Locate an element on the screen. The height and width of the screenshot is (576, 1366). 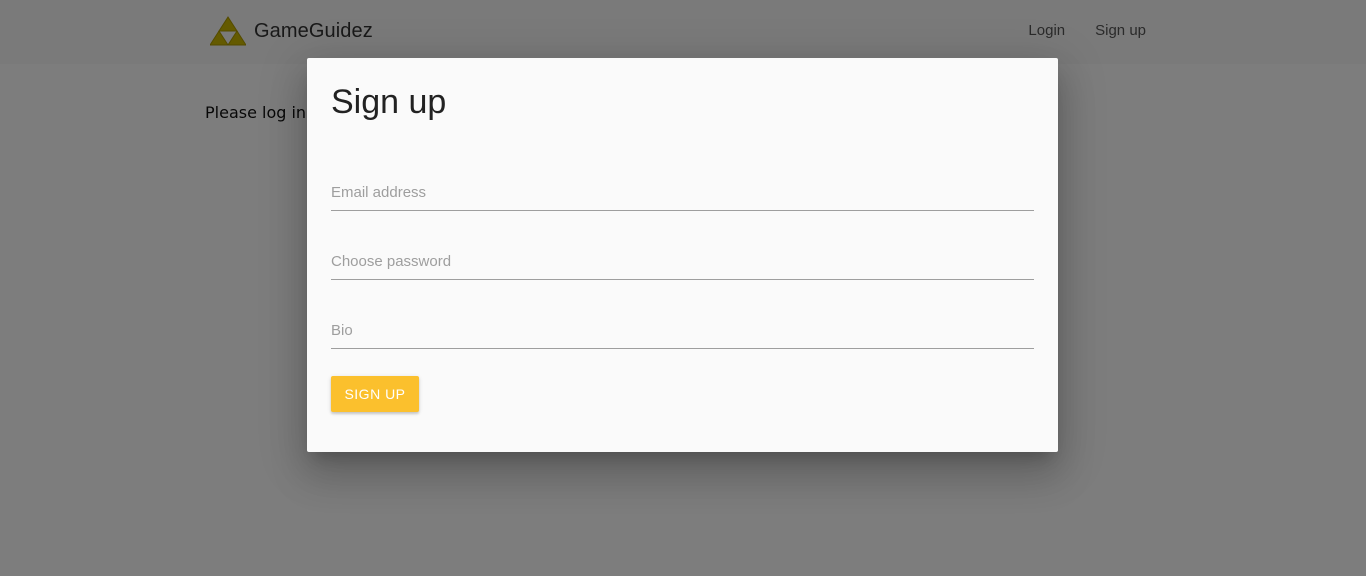
modal-title: Sign up is located at coordinates (389, 102).